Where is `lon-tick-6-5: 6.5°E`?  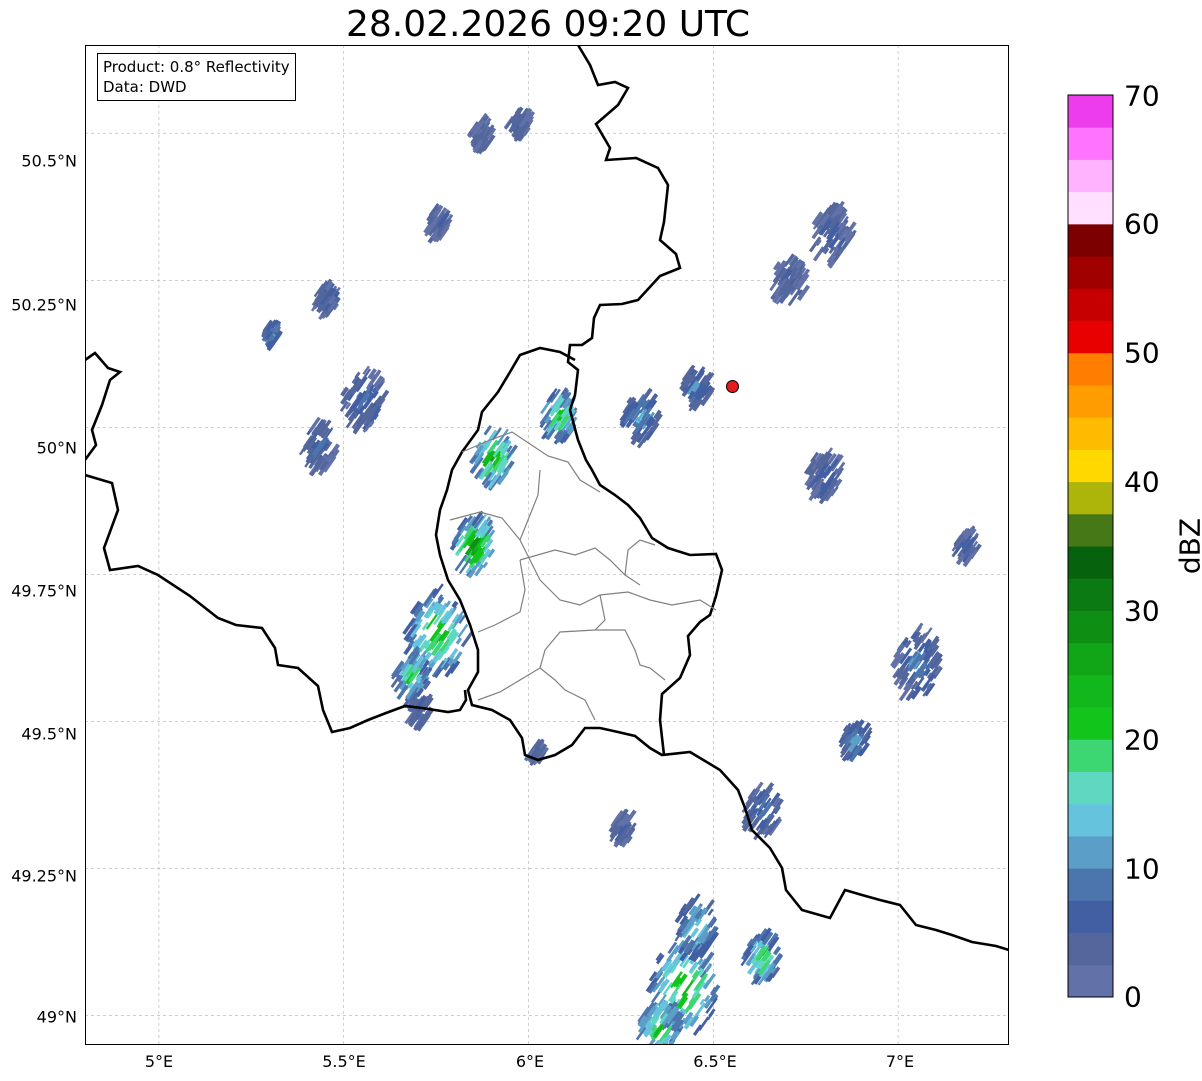
lon-tick-6-5: 6.5°E is located at coordinates (715, 1061).